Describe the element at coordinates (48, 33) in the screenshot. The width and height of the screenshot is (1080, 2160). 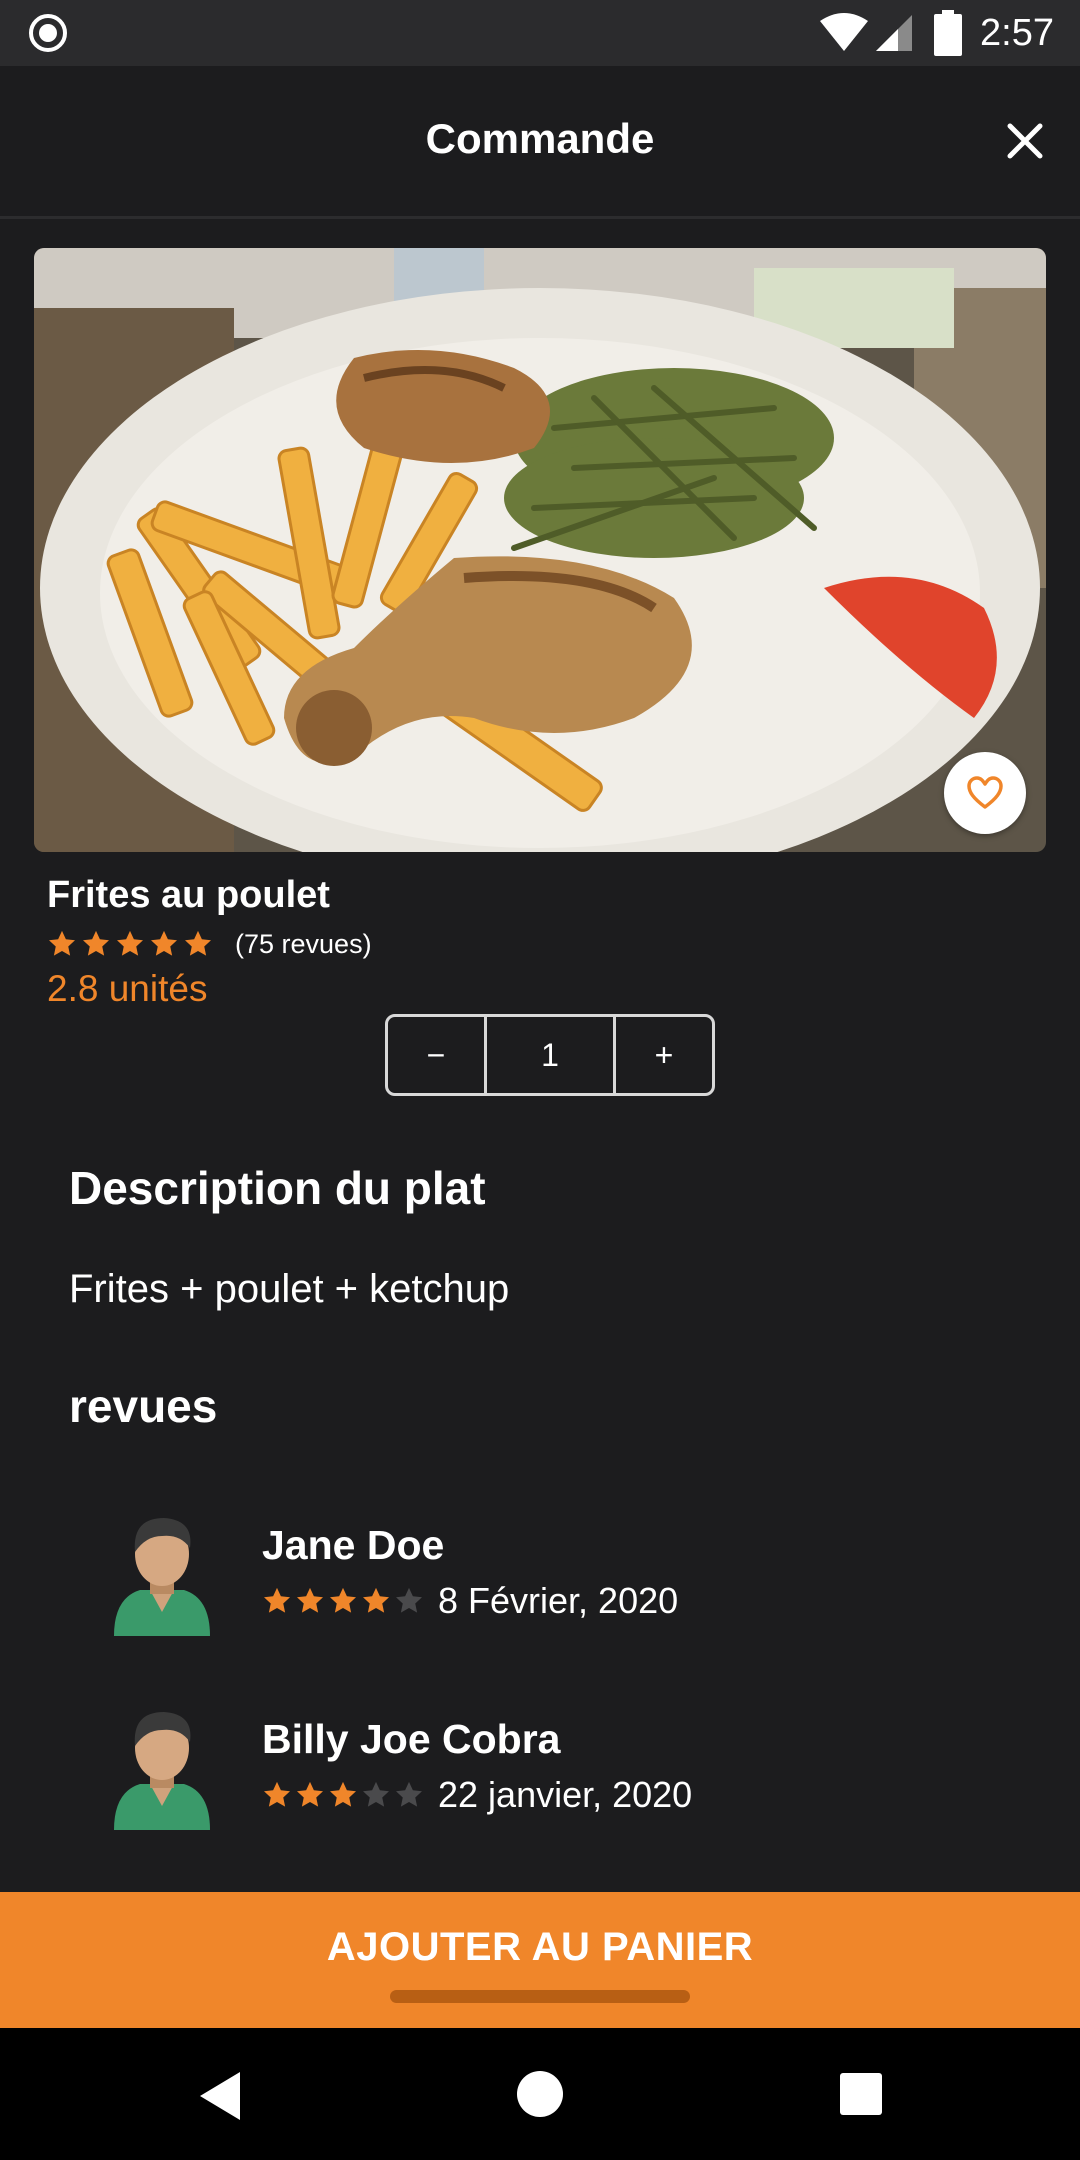
I see `record-icon` at that location.